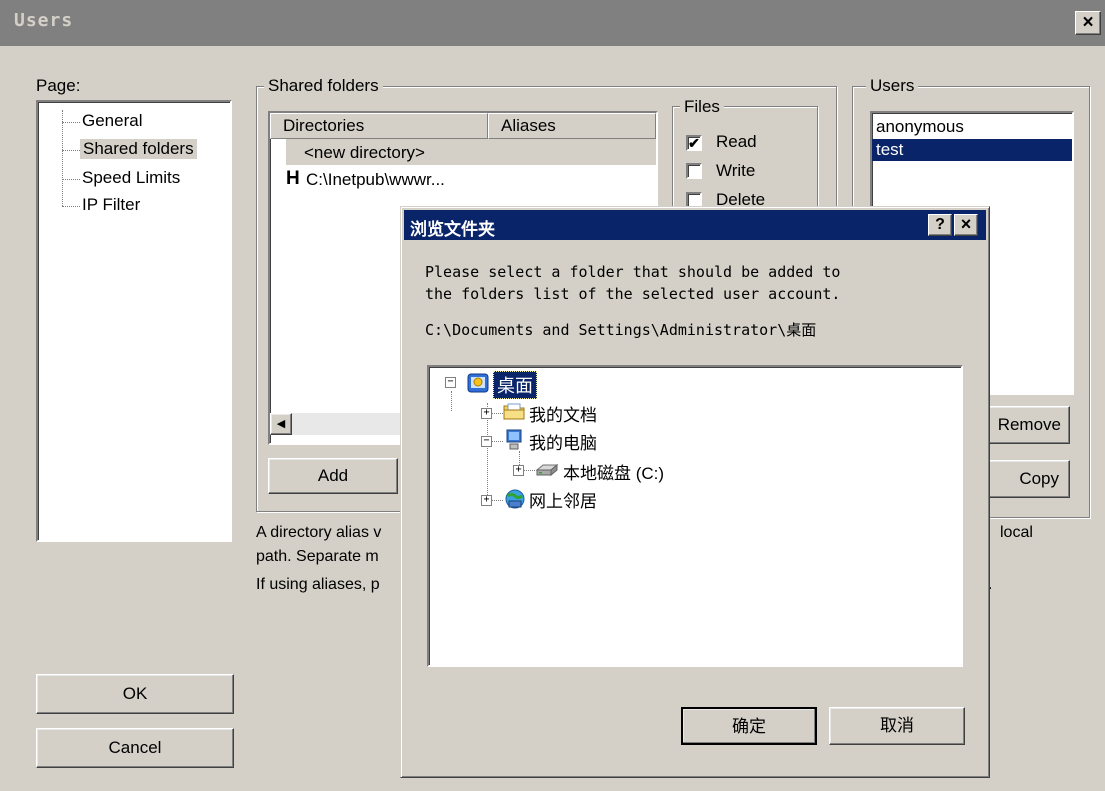  What do you see at coordinates (695, 225) in the screenshot?
I see `dialog-titlebar: 浏览文件夹 ? ×` at bounding box center [695, 225].